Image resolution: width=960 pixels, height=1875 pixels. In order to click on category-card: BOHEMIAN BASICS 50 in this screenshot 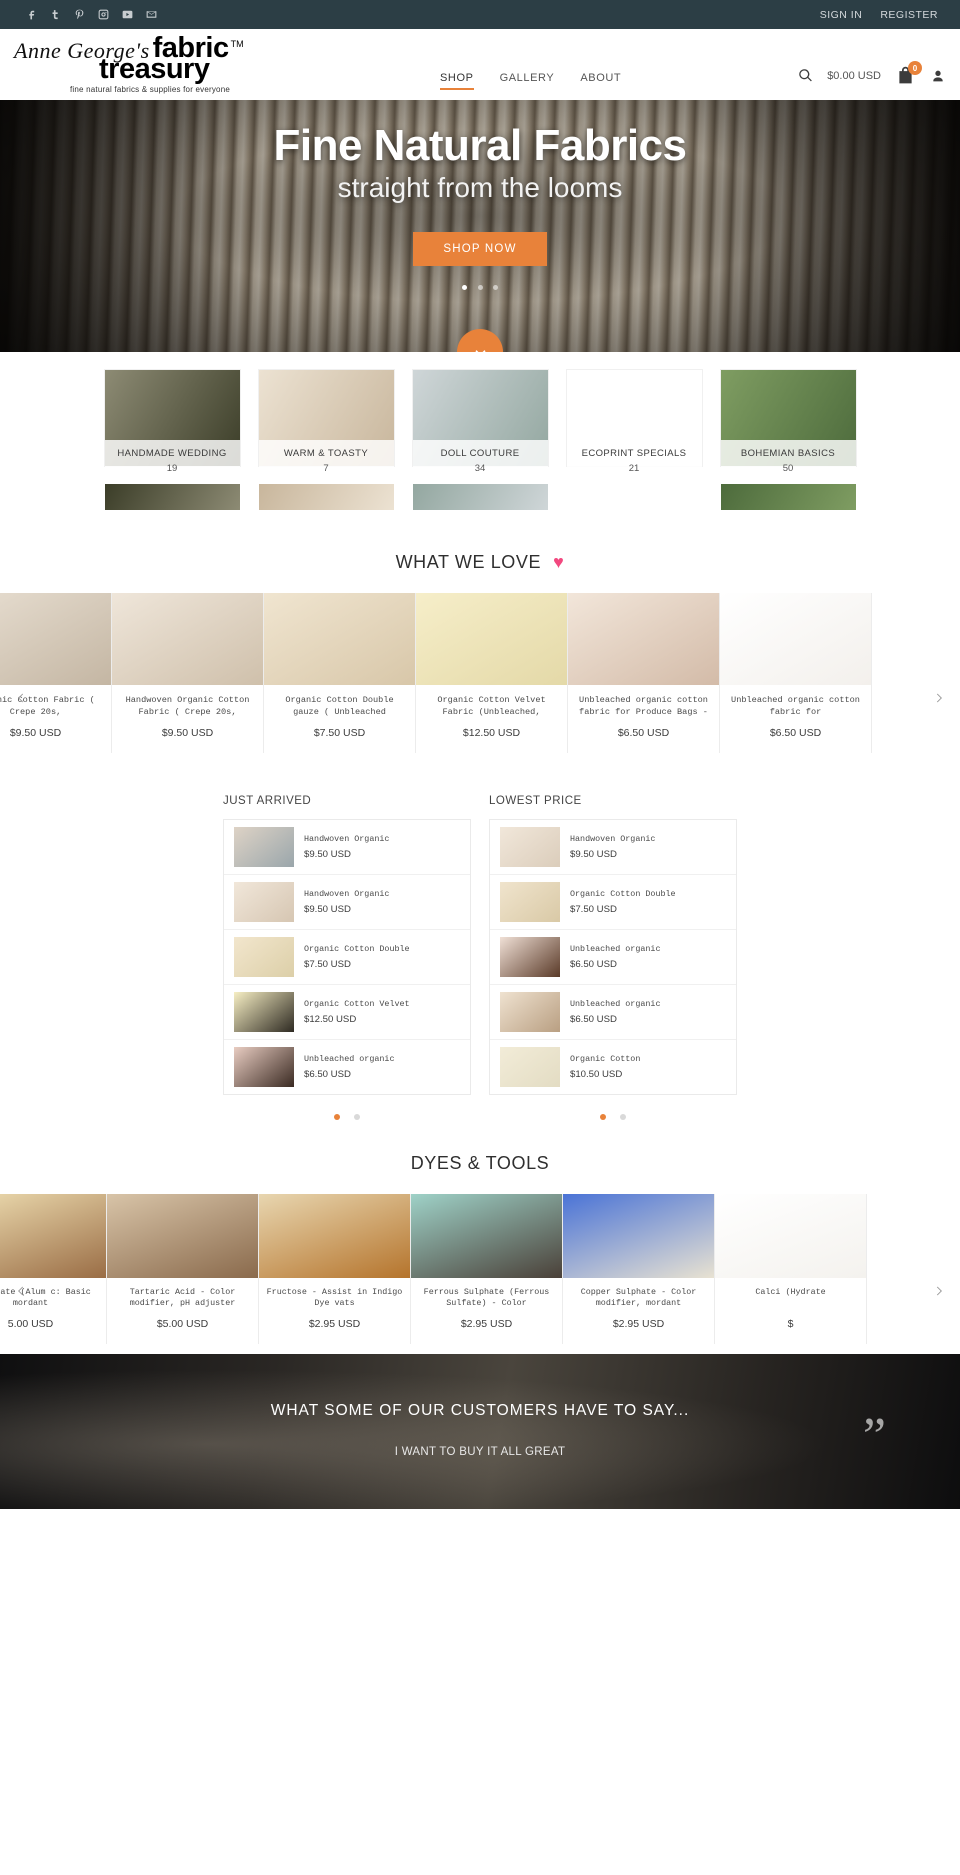, I will do `click(788, 440)`.